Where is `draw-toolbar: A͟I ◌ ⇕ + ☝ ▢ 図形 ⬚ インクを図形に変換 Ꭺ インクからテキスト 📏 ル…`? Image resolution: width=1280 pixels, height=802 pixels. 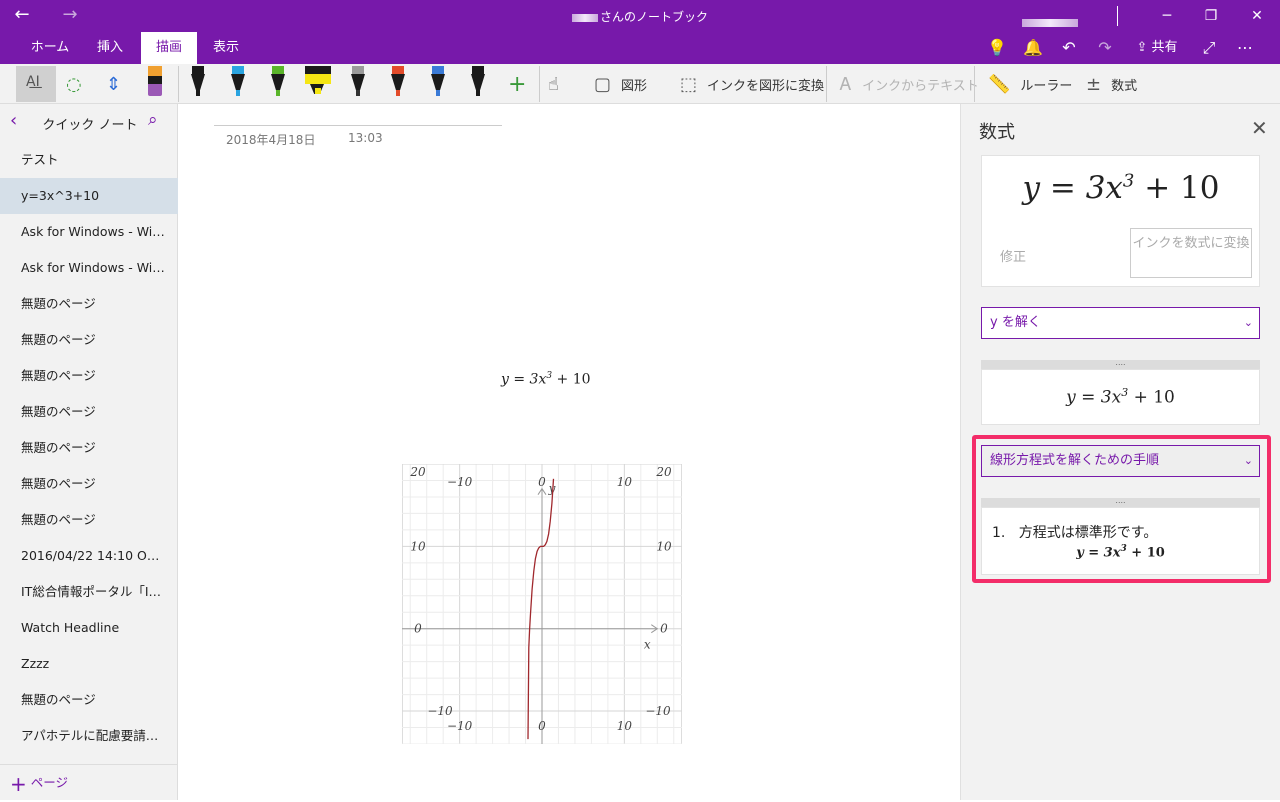 draw-toolbar: A͟I ◌ ⇕ + ☝ ▢ 図形 ⬚ インクを図形に変換 Ꭺ インクからテキスト 📏 ル… is located at coordinates (640, 84).